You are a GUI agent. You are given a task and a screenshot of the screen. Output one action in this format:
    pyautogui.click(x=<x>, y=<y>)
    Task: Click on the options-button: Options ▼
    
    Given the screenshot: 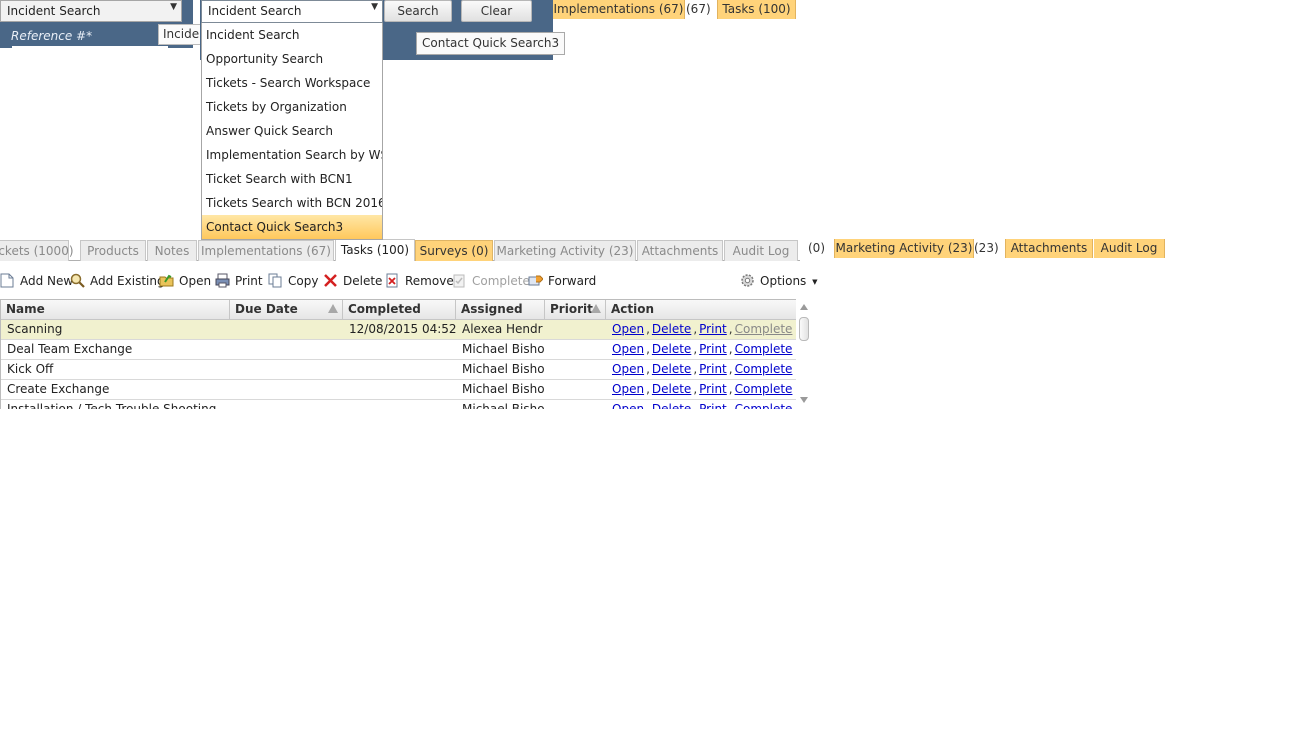 What is the action you would take?
    pyautogui.click(x=779, y=282)
    